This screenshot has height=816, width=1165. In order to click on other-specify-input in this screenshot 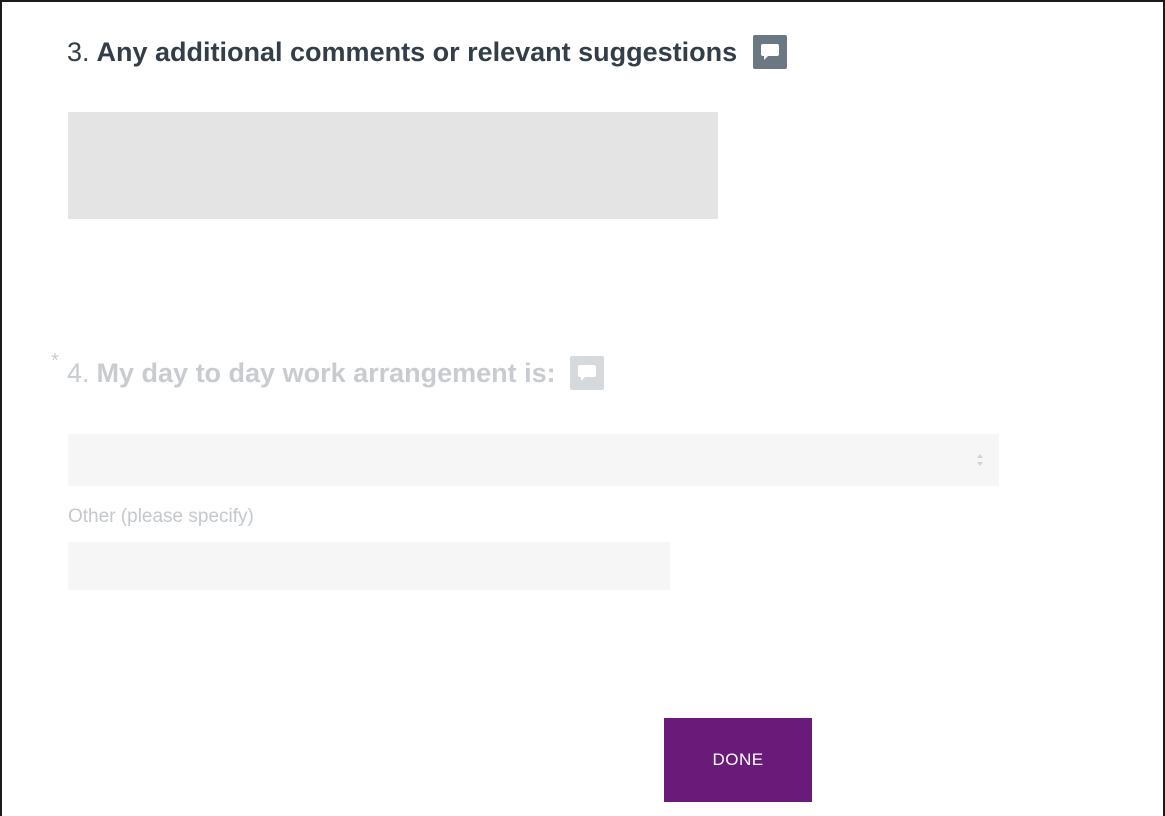, I will do `click(369, 566)`.